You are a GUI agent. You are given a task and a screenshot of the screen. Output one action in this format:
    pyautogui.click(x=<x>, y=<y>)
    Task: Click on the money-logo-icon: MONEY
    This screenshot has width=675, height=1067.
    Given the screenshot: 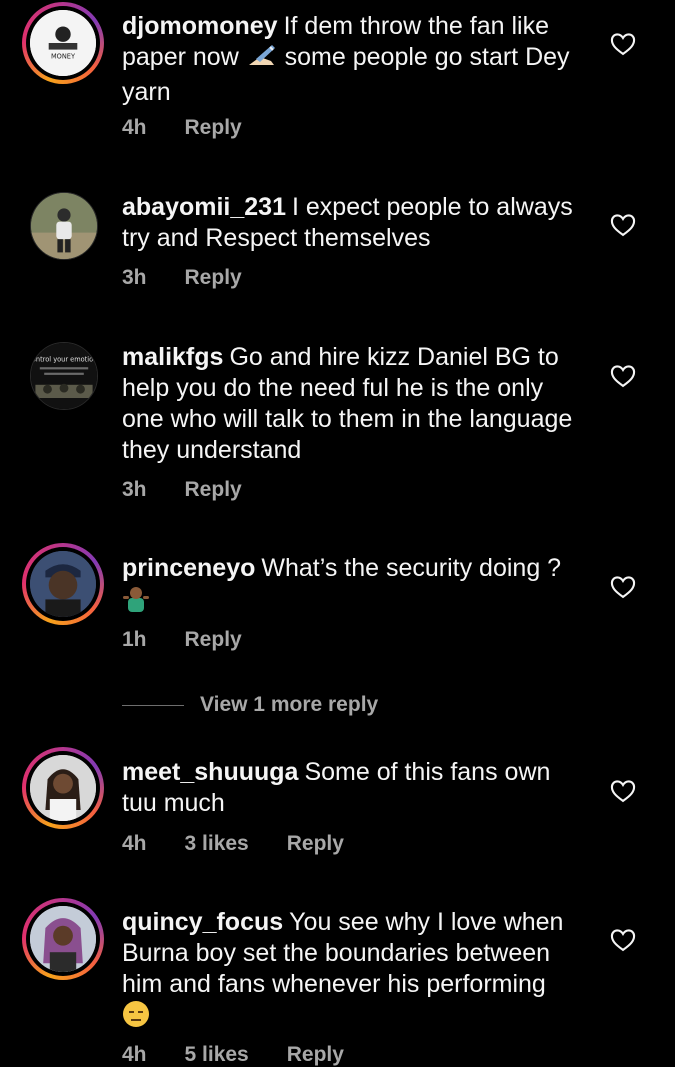 What is the action you would take?
    pyautogui.click(x=63, y=43)
    